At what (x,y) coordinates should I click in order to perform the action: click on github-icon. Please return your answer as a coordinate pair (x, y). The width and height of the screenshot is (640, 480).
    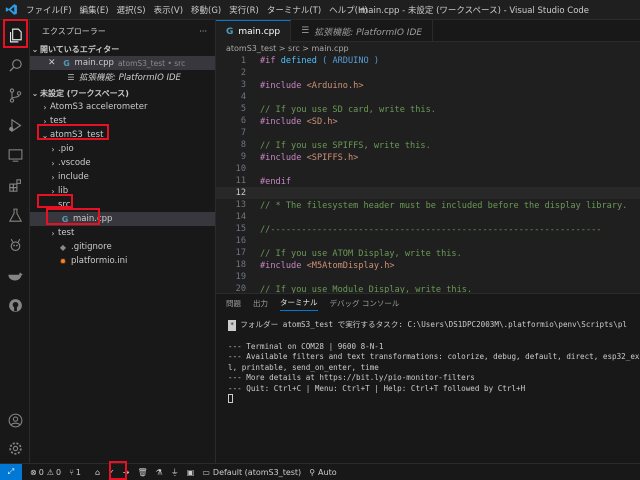
    Looking at the image, I should click on (15, 305).